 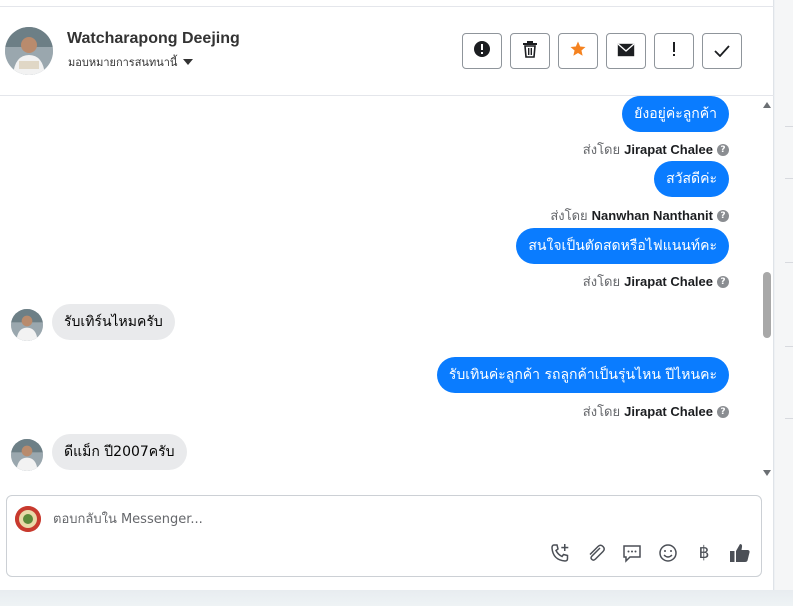 I want to click on envelope-icon, so click(x=626, y=51).